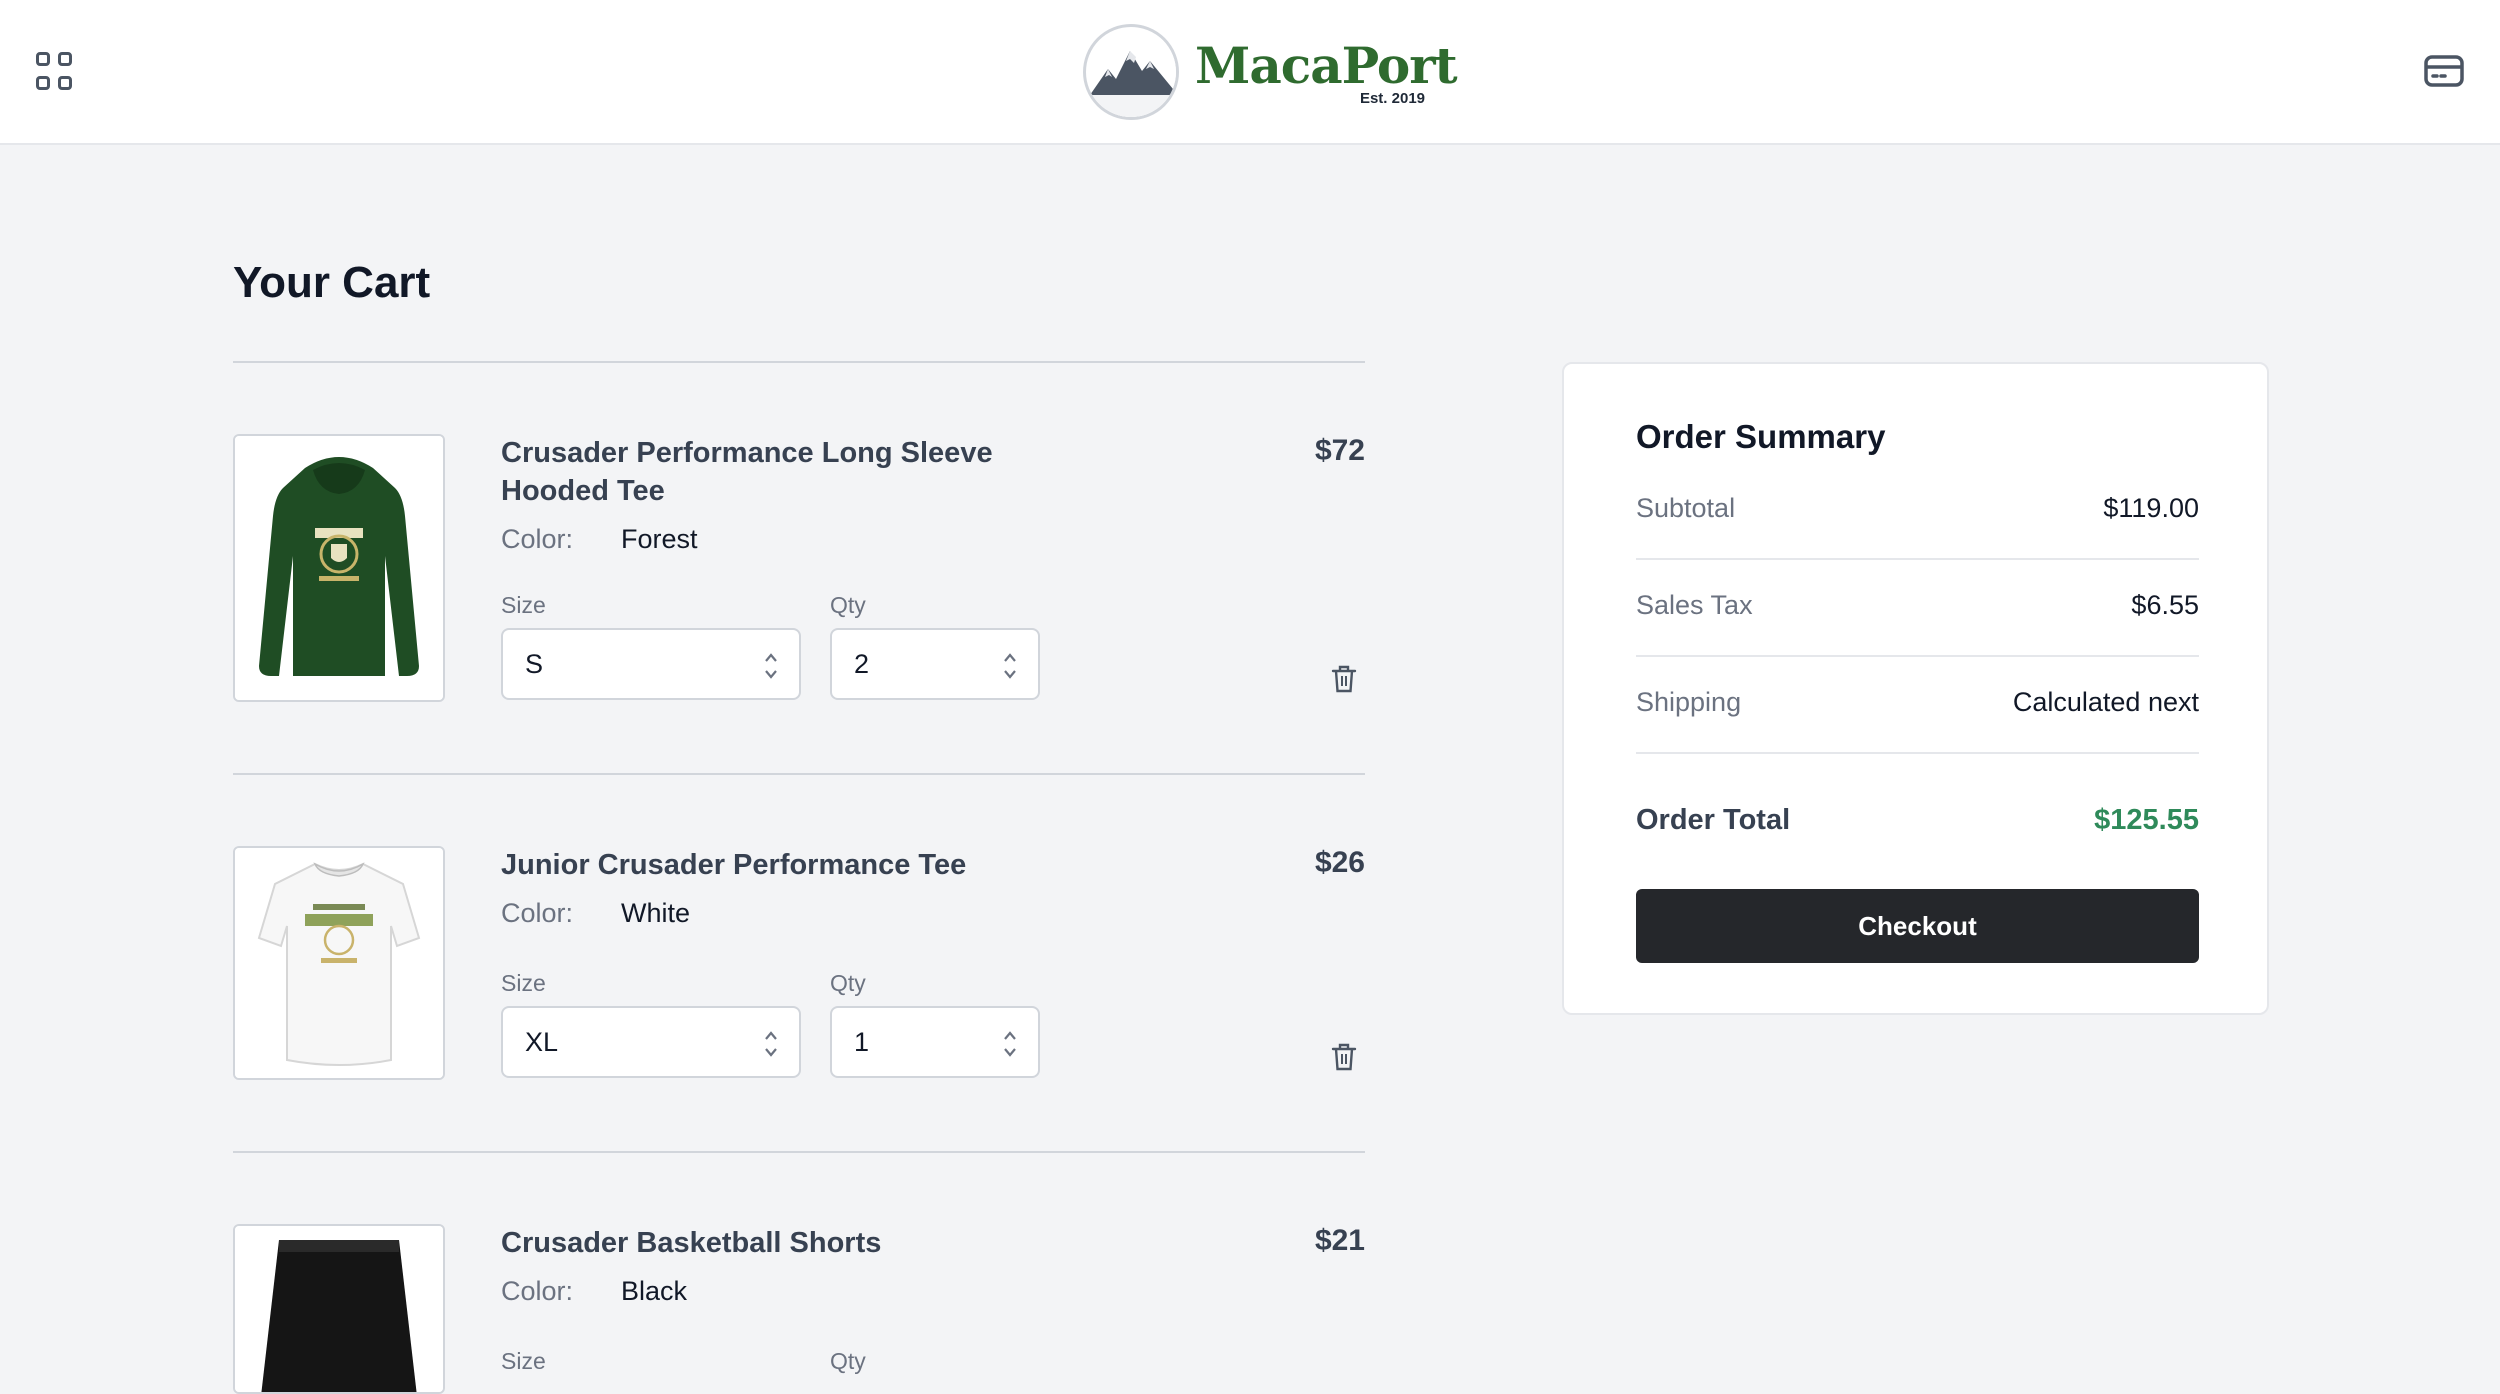 Image resolution: width=2500 pixels, height=1394 pixels. I want to click on item-price: $21, so click(1339, 1240).